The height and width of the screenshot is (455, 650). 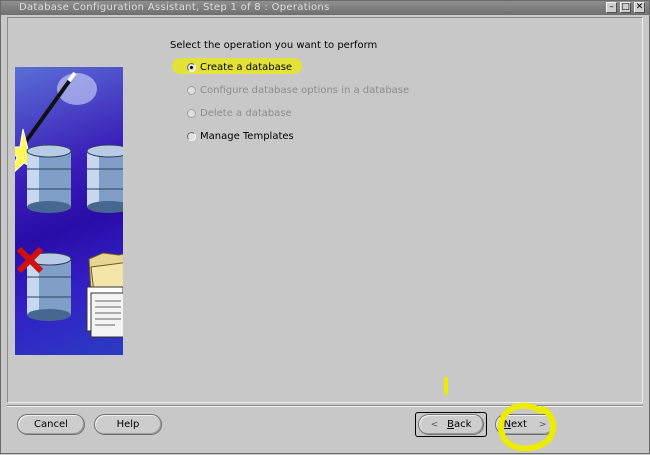 I want to click on radio-configure-database, so click(x=191, y=90).